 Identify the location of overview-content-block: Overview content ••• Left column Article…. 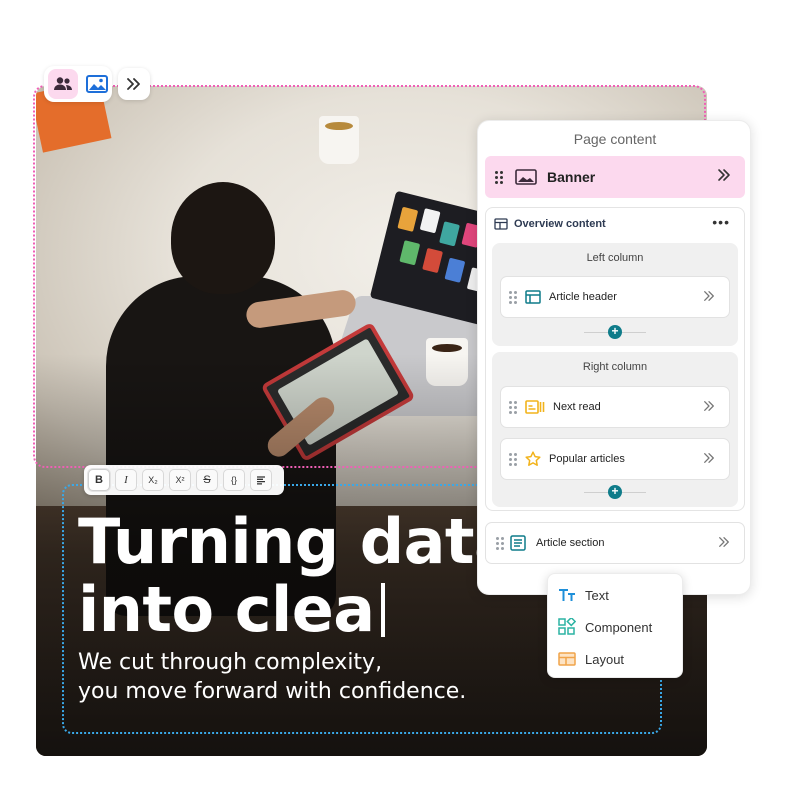
(615, 359).